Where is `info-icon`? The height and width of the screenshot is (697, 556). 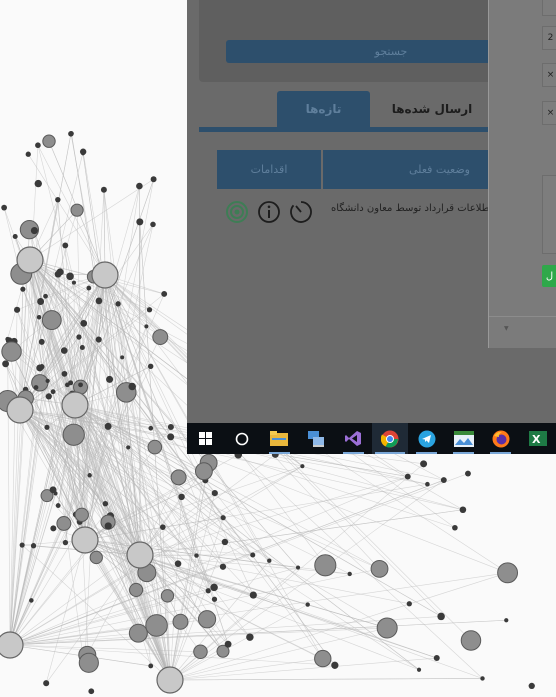 info-icon is located at coordinates (269, 212).